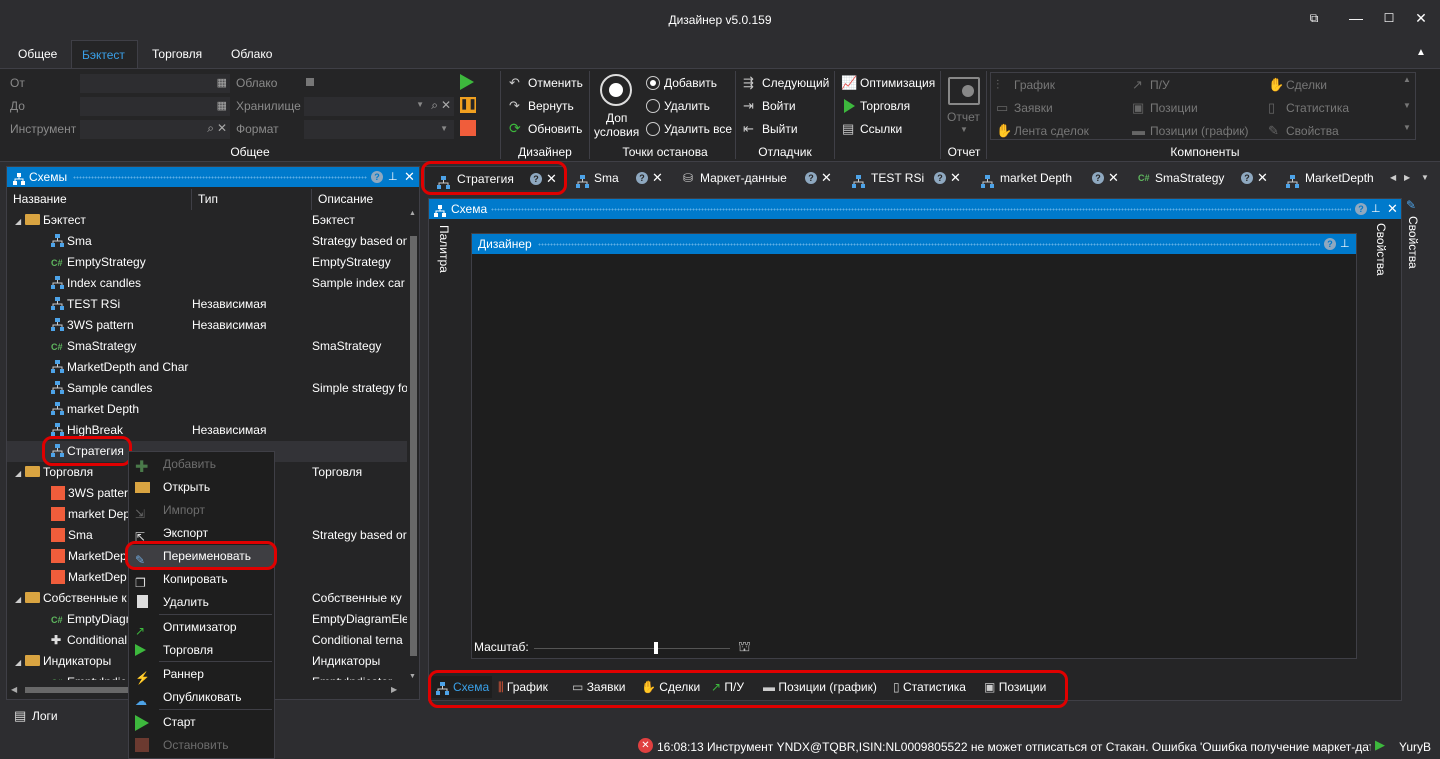  Describe the element at coordinates (379, 129) in the screenshot. I see `format-select: ▼` at that location.